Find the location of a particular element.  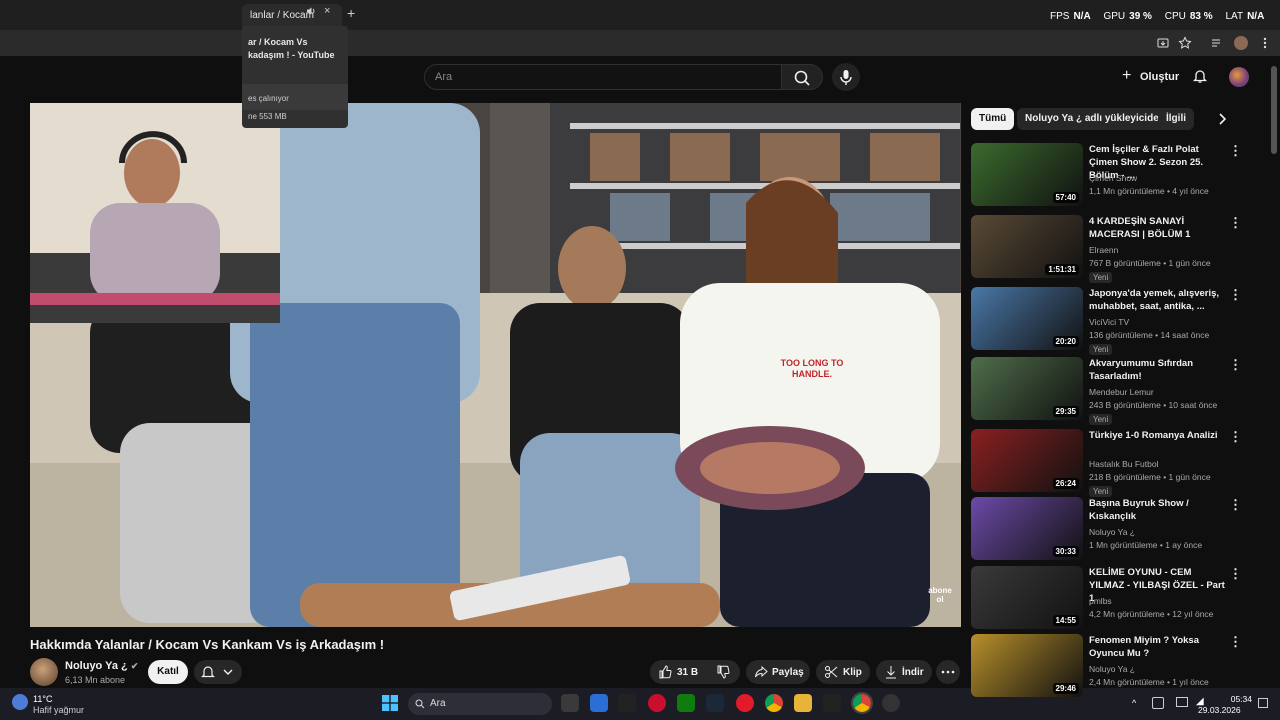

recommendation-channel: Hastalık Bu Futbol is located at coordinates (1123, 464).